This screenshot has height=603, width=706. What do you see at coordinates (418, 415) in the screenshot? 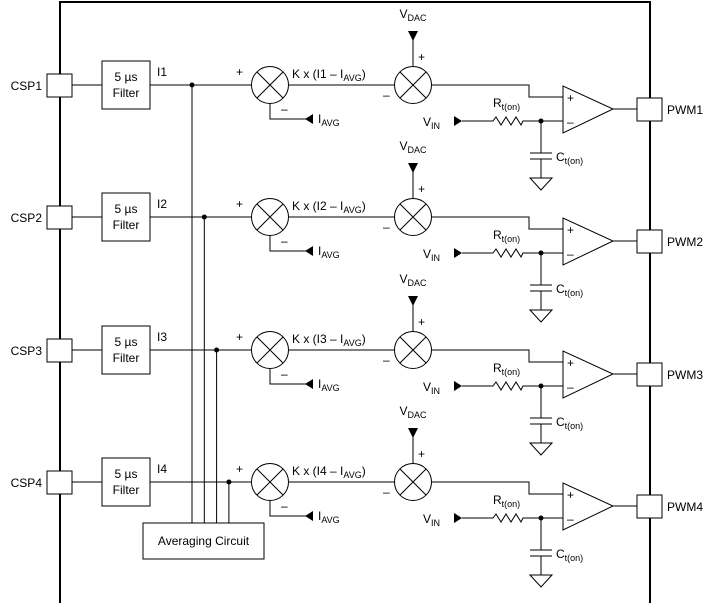
I see `vdac-label-subscript: DAC` at bounding box center [418, 415].